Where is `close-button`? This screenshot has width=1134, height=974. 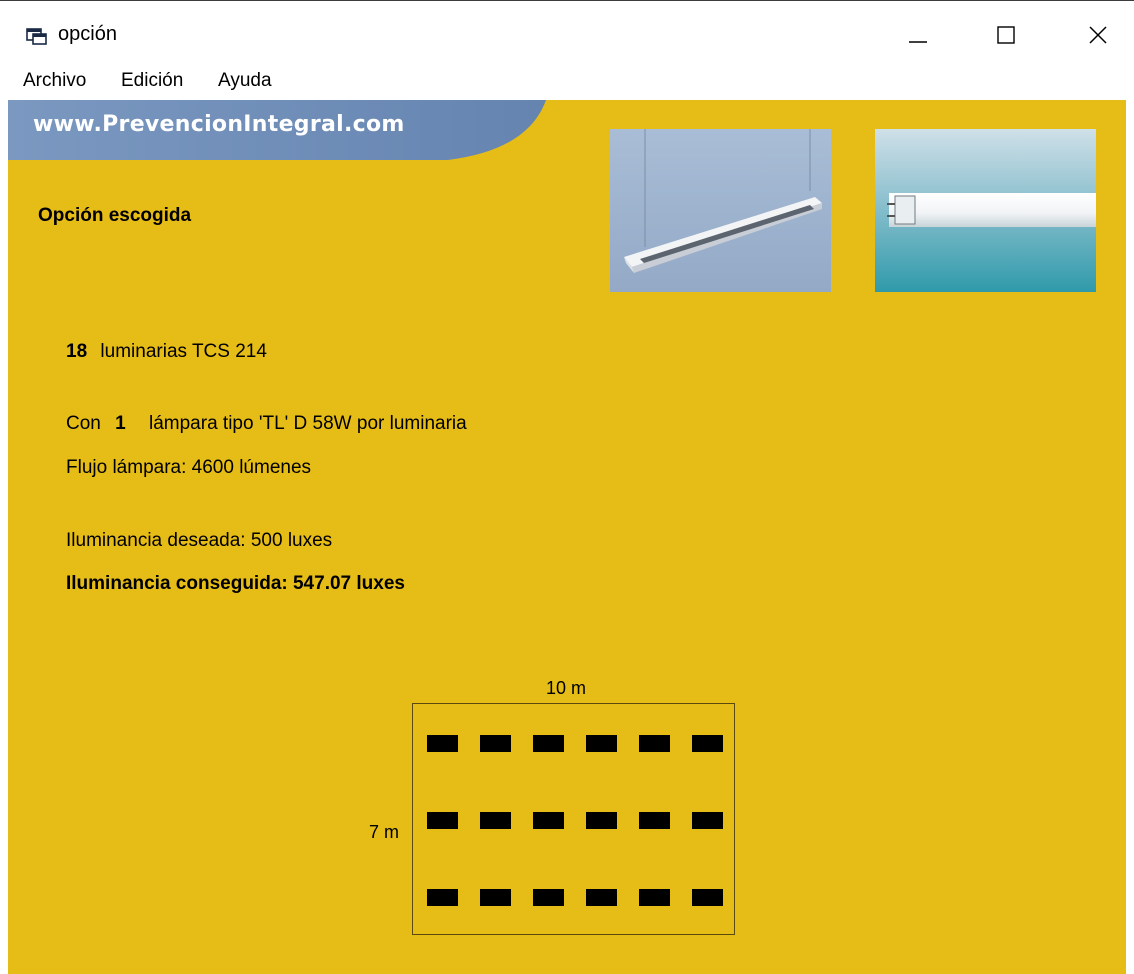
close-button is located at coordinates (1098, 35).